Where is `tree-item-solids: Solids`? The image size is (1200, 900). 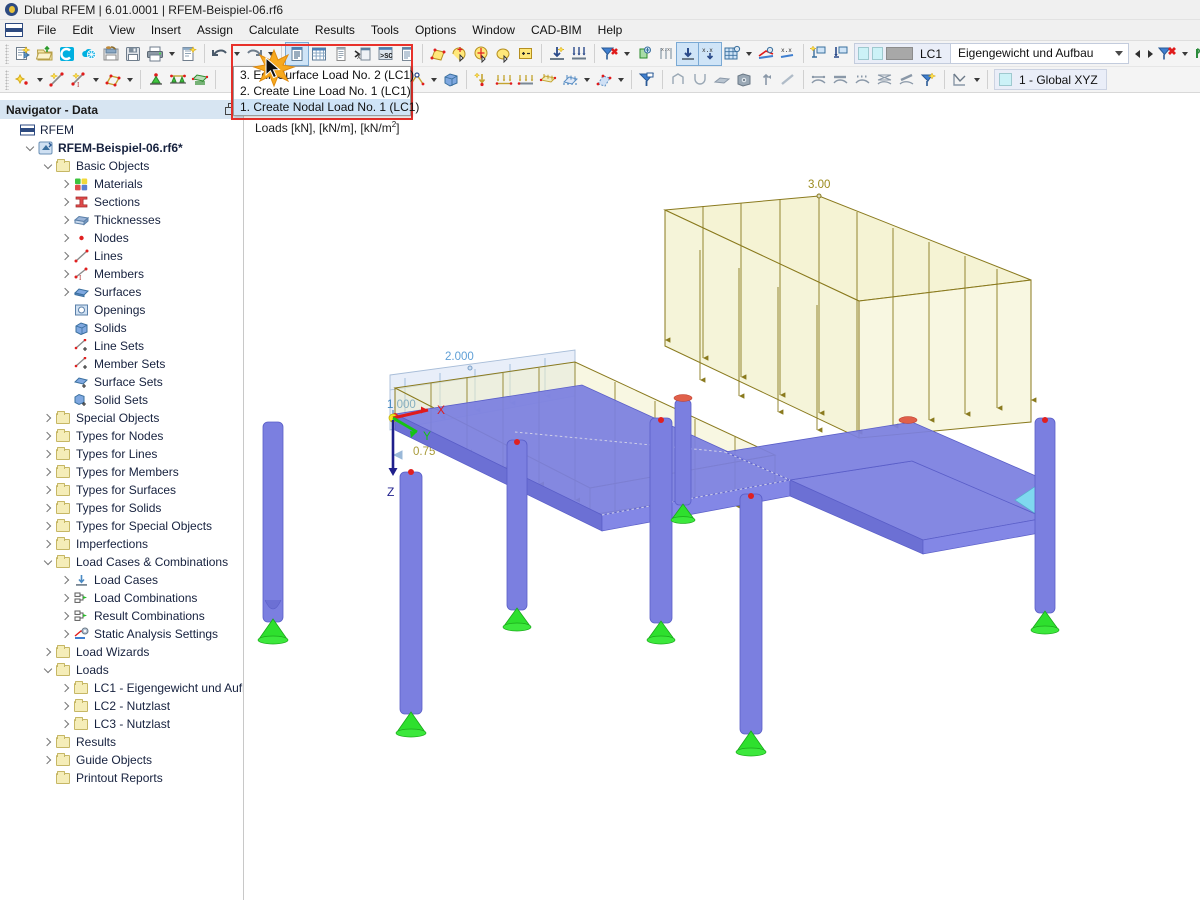 tree-item-solids: Solids is located at coordinates (121, 328).